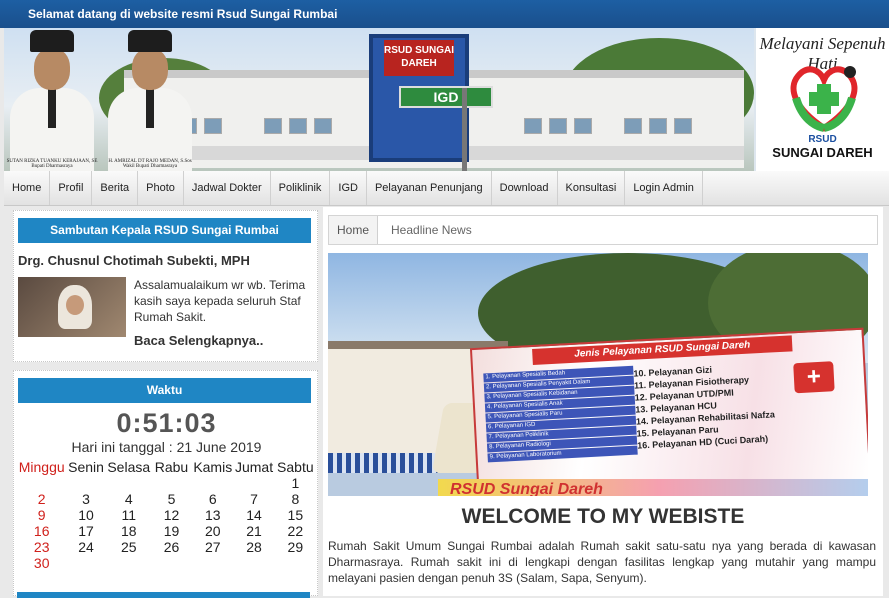 This screenshot has width=889, height=598. What do you see at coordinates (664, 188) in the screenshot?
I see `nav-login-admin: Login Admin` at bounding box center [664, 188].